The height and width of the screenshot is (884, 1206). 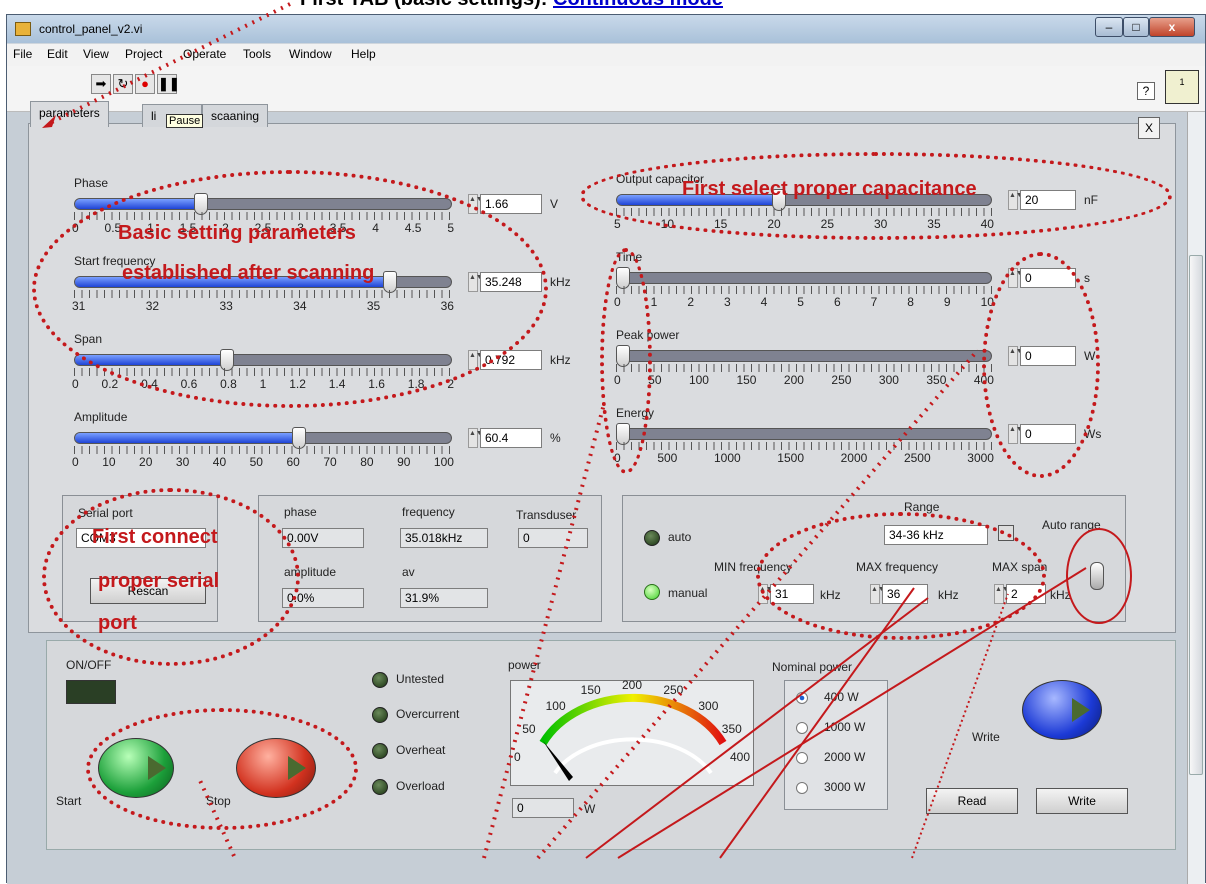 I want to click on annotation-serial-1: First connect, so click(x=155, y=537).